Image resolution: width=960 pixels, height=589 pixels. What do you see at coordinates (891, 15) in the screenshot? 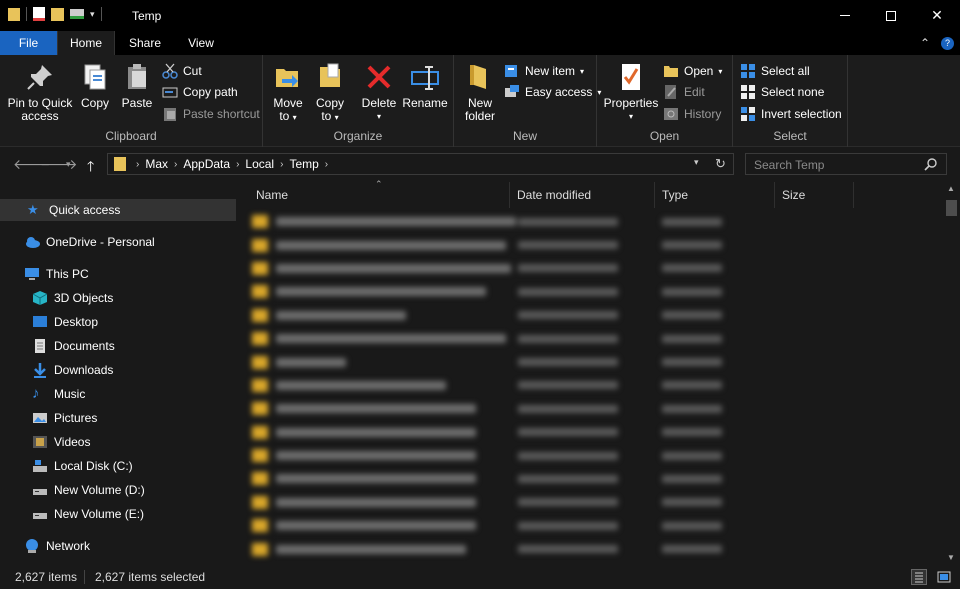
I see `maximize-button` at bounding box center [891, 15].